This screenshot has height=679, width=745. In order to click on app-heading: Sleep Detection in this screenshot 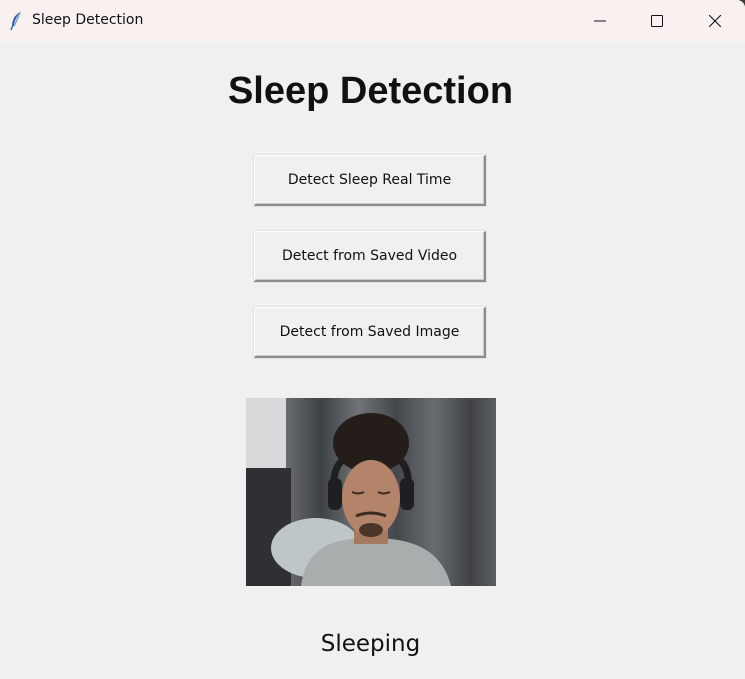, I will do `click(370, 91)`.